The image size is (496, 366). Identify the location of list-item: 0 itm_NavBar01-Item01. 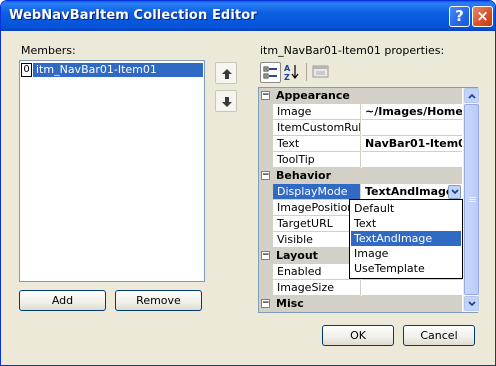
(112, 70).